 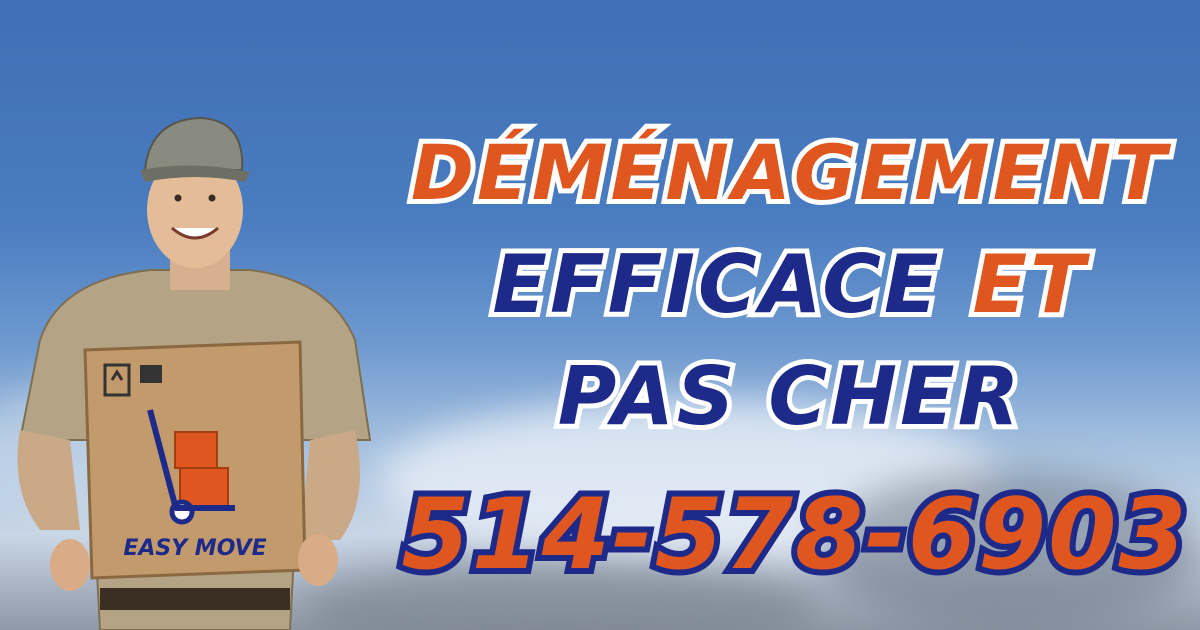 I want to click on headline-word-efficace: EFFICACE, so click(x=715, y=284).